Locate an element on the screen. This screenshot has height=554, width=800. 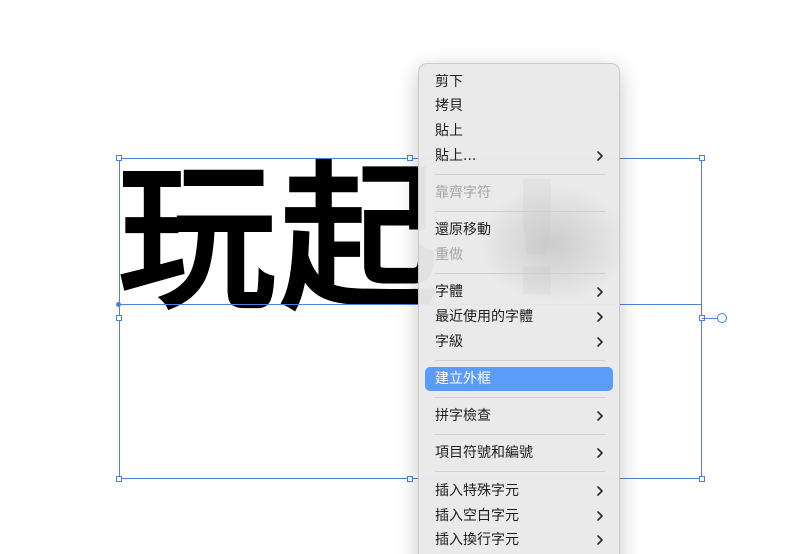
menu-item-label: 插入特殊字元 is located at coordinates (477, 491).